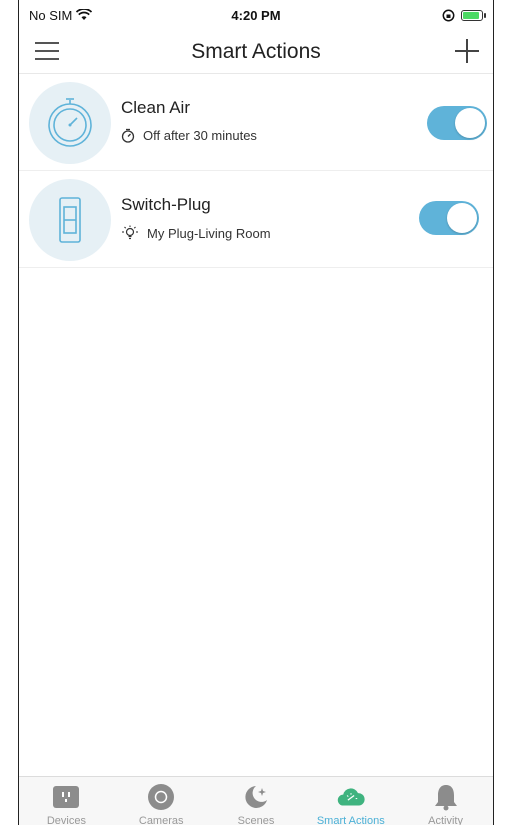  What do you see at coordinates (467, 51) in the screenshot?
I see `add-action-button` at bounding box center [467, 51].